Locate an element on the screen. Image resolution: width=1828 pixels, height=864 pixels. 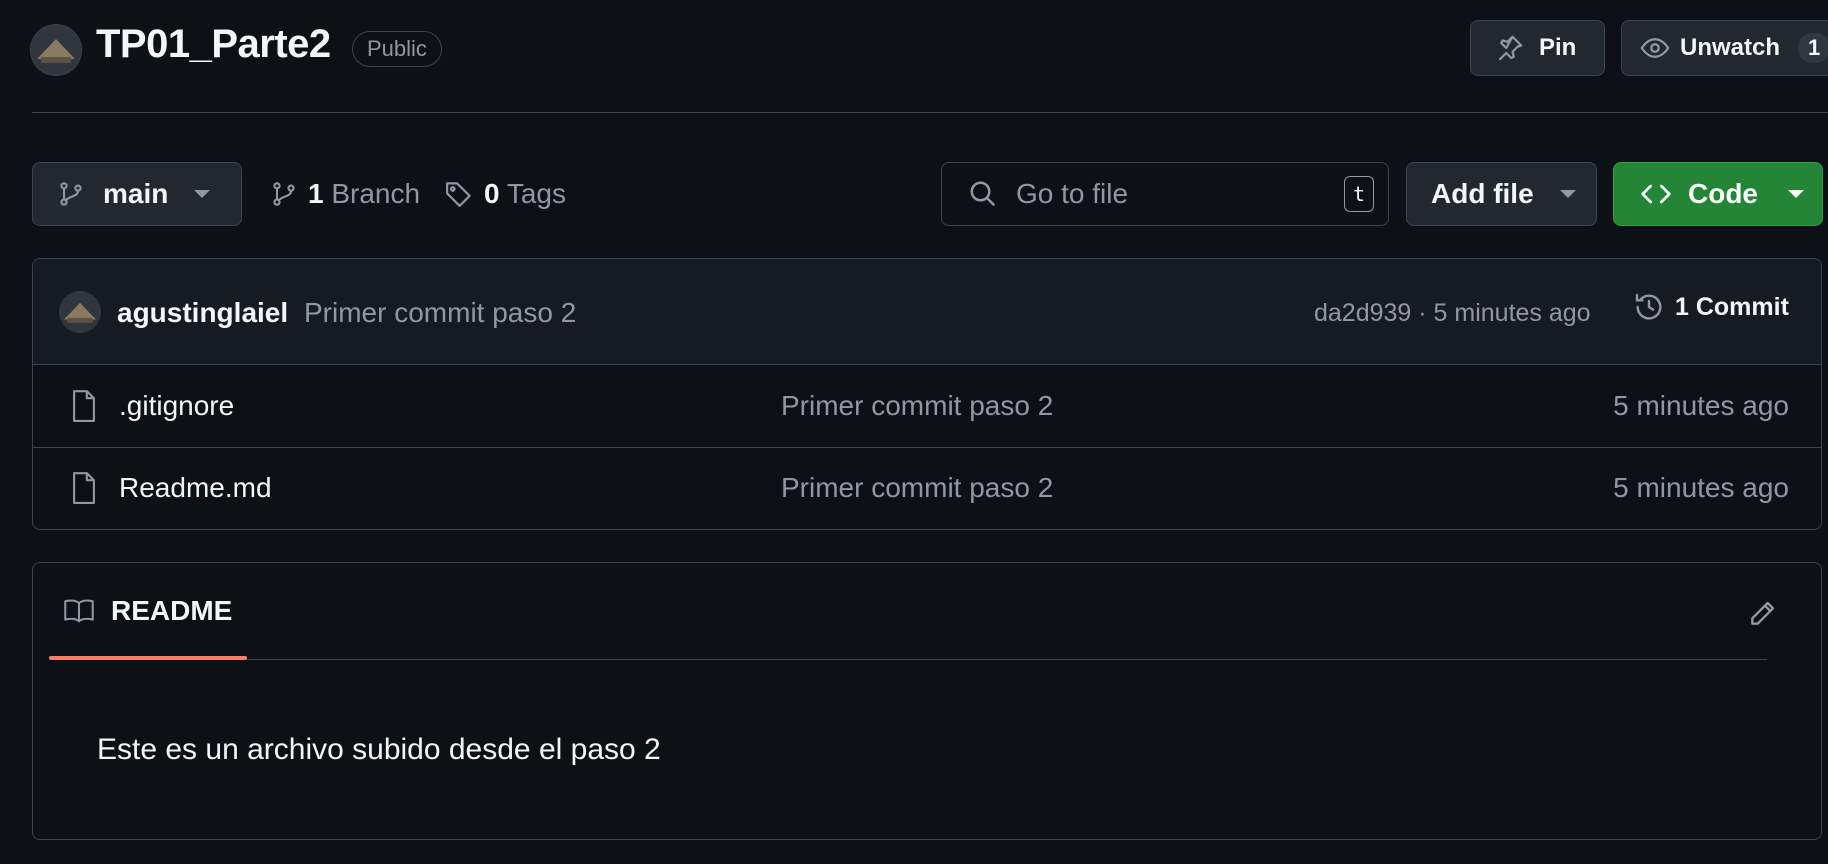
pin-icon is located at coordinates (1510, 48).